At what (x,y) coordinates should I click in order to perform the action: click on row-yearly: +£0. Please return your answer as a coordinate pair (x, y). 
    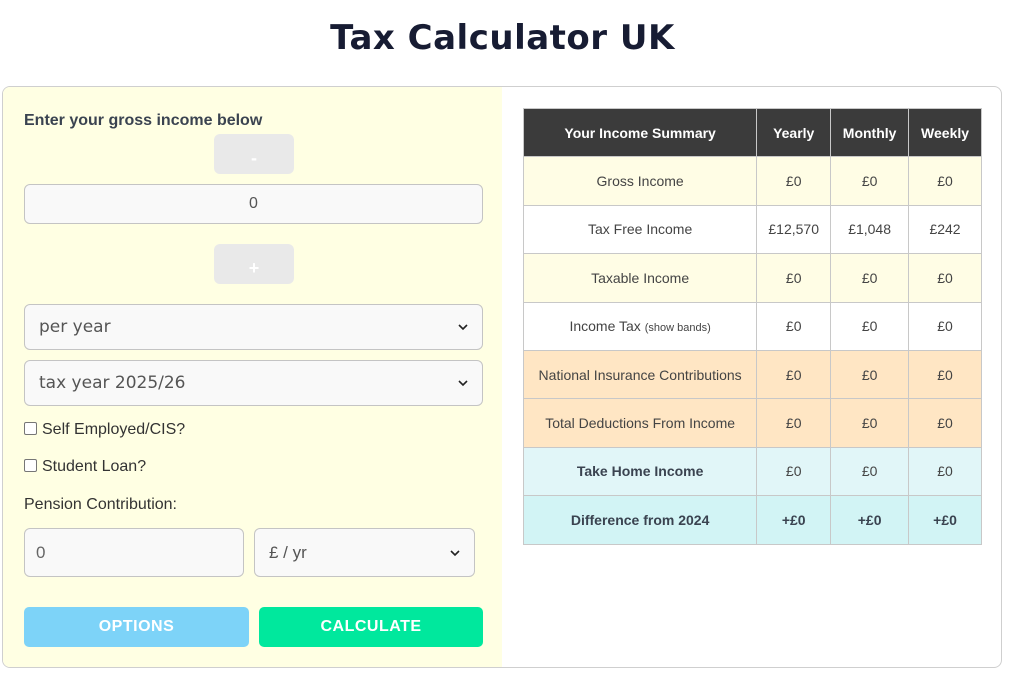
    Looking at the image, I should click on (794, 520).